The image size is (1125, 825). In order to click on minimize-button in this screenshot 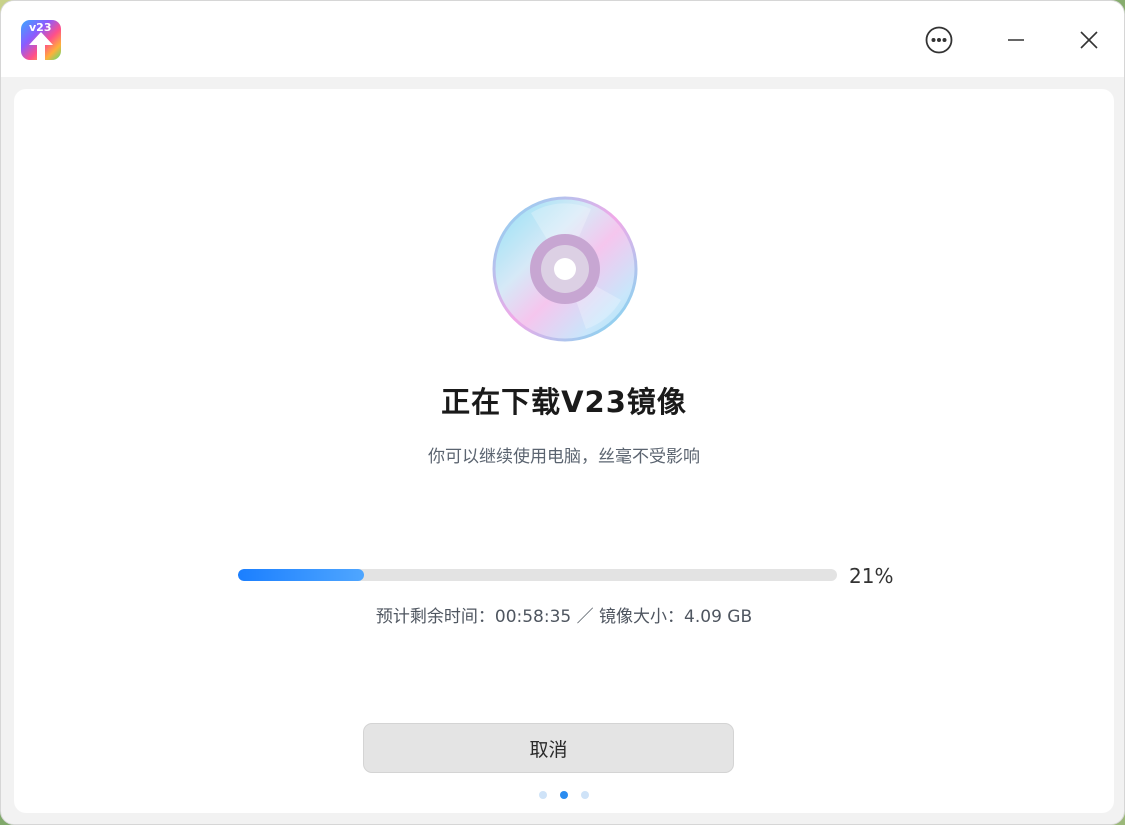, I will do `click(1016, 40)`.